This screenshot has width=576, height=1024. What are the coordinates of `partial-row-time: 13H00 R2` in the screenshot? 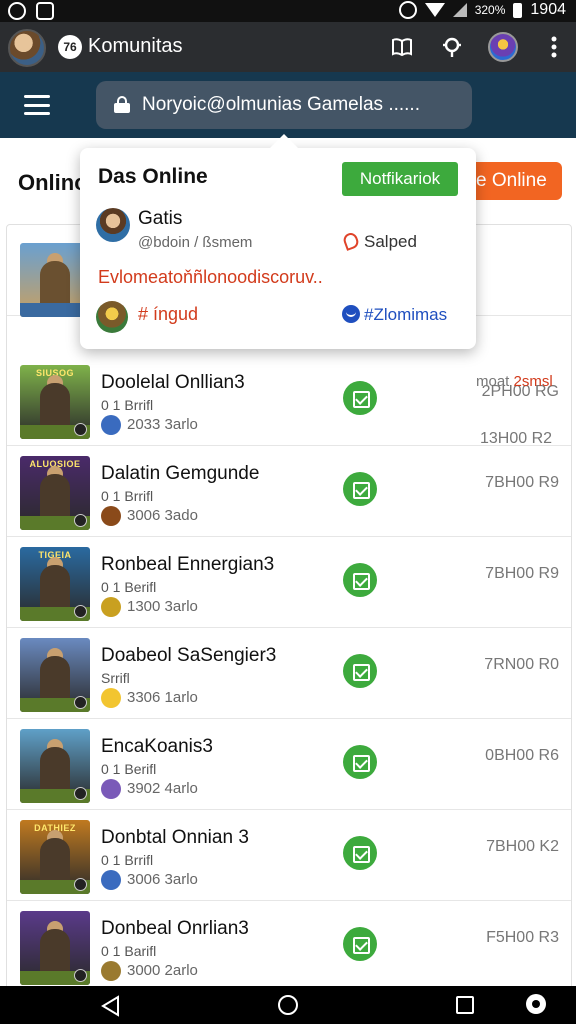 It's located at (516, 438).